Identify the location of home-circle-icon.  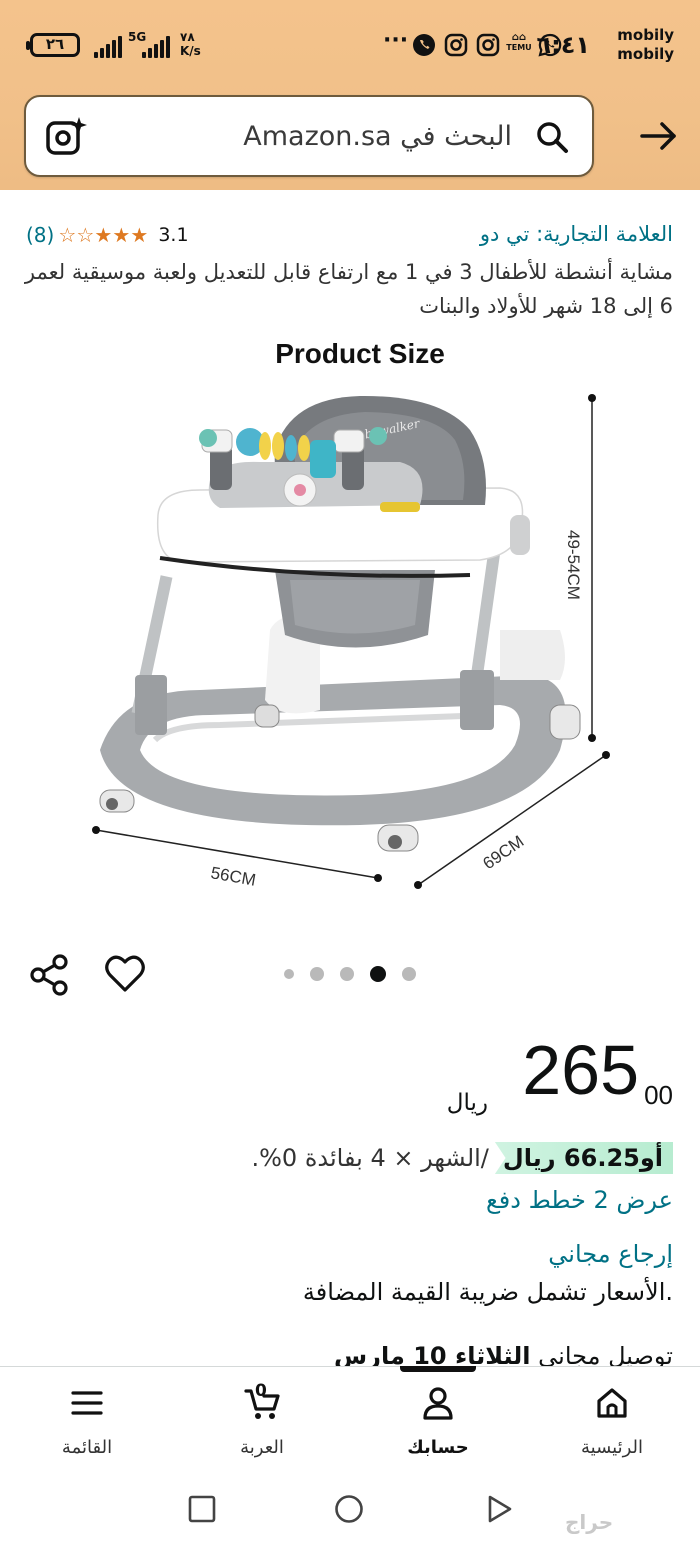
(349, 1509).